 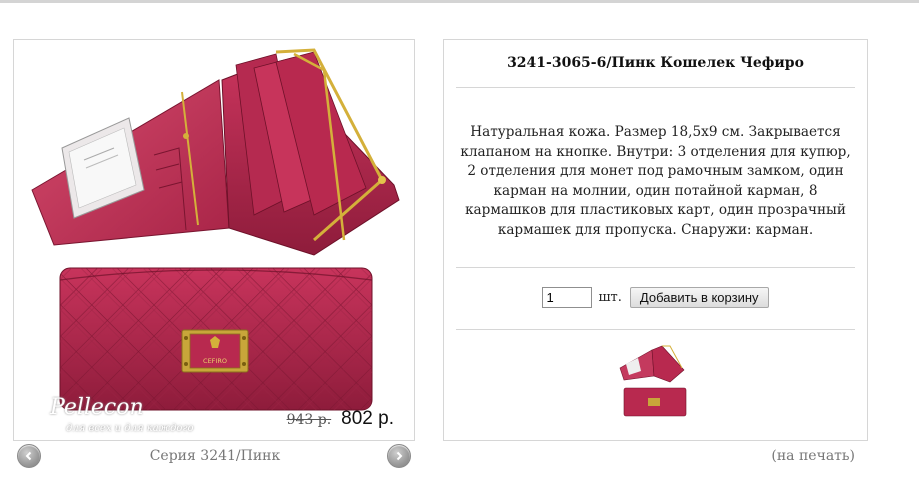 I want to click on series-label: Серия 3241/Пинк, so click(x=215, y=456).